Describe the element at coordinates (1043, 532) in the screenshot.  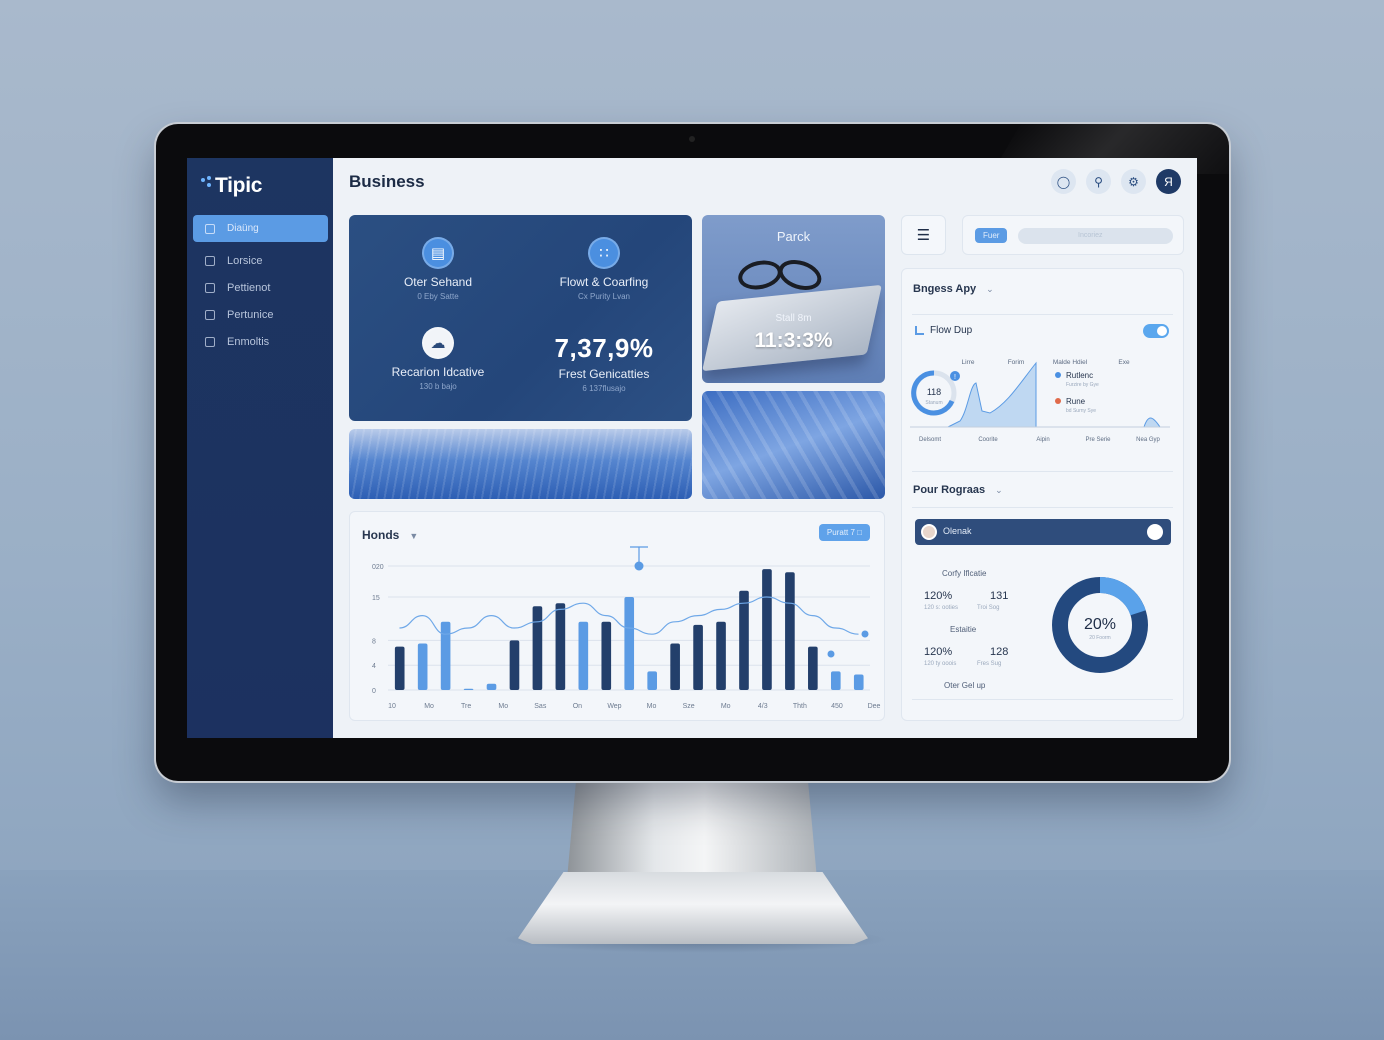
I see `progress-slider: Olenak` at that location.